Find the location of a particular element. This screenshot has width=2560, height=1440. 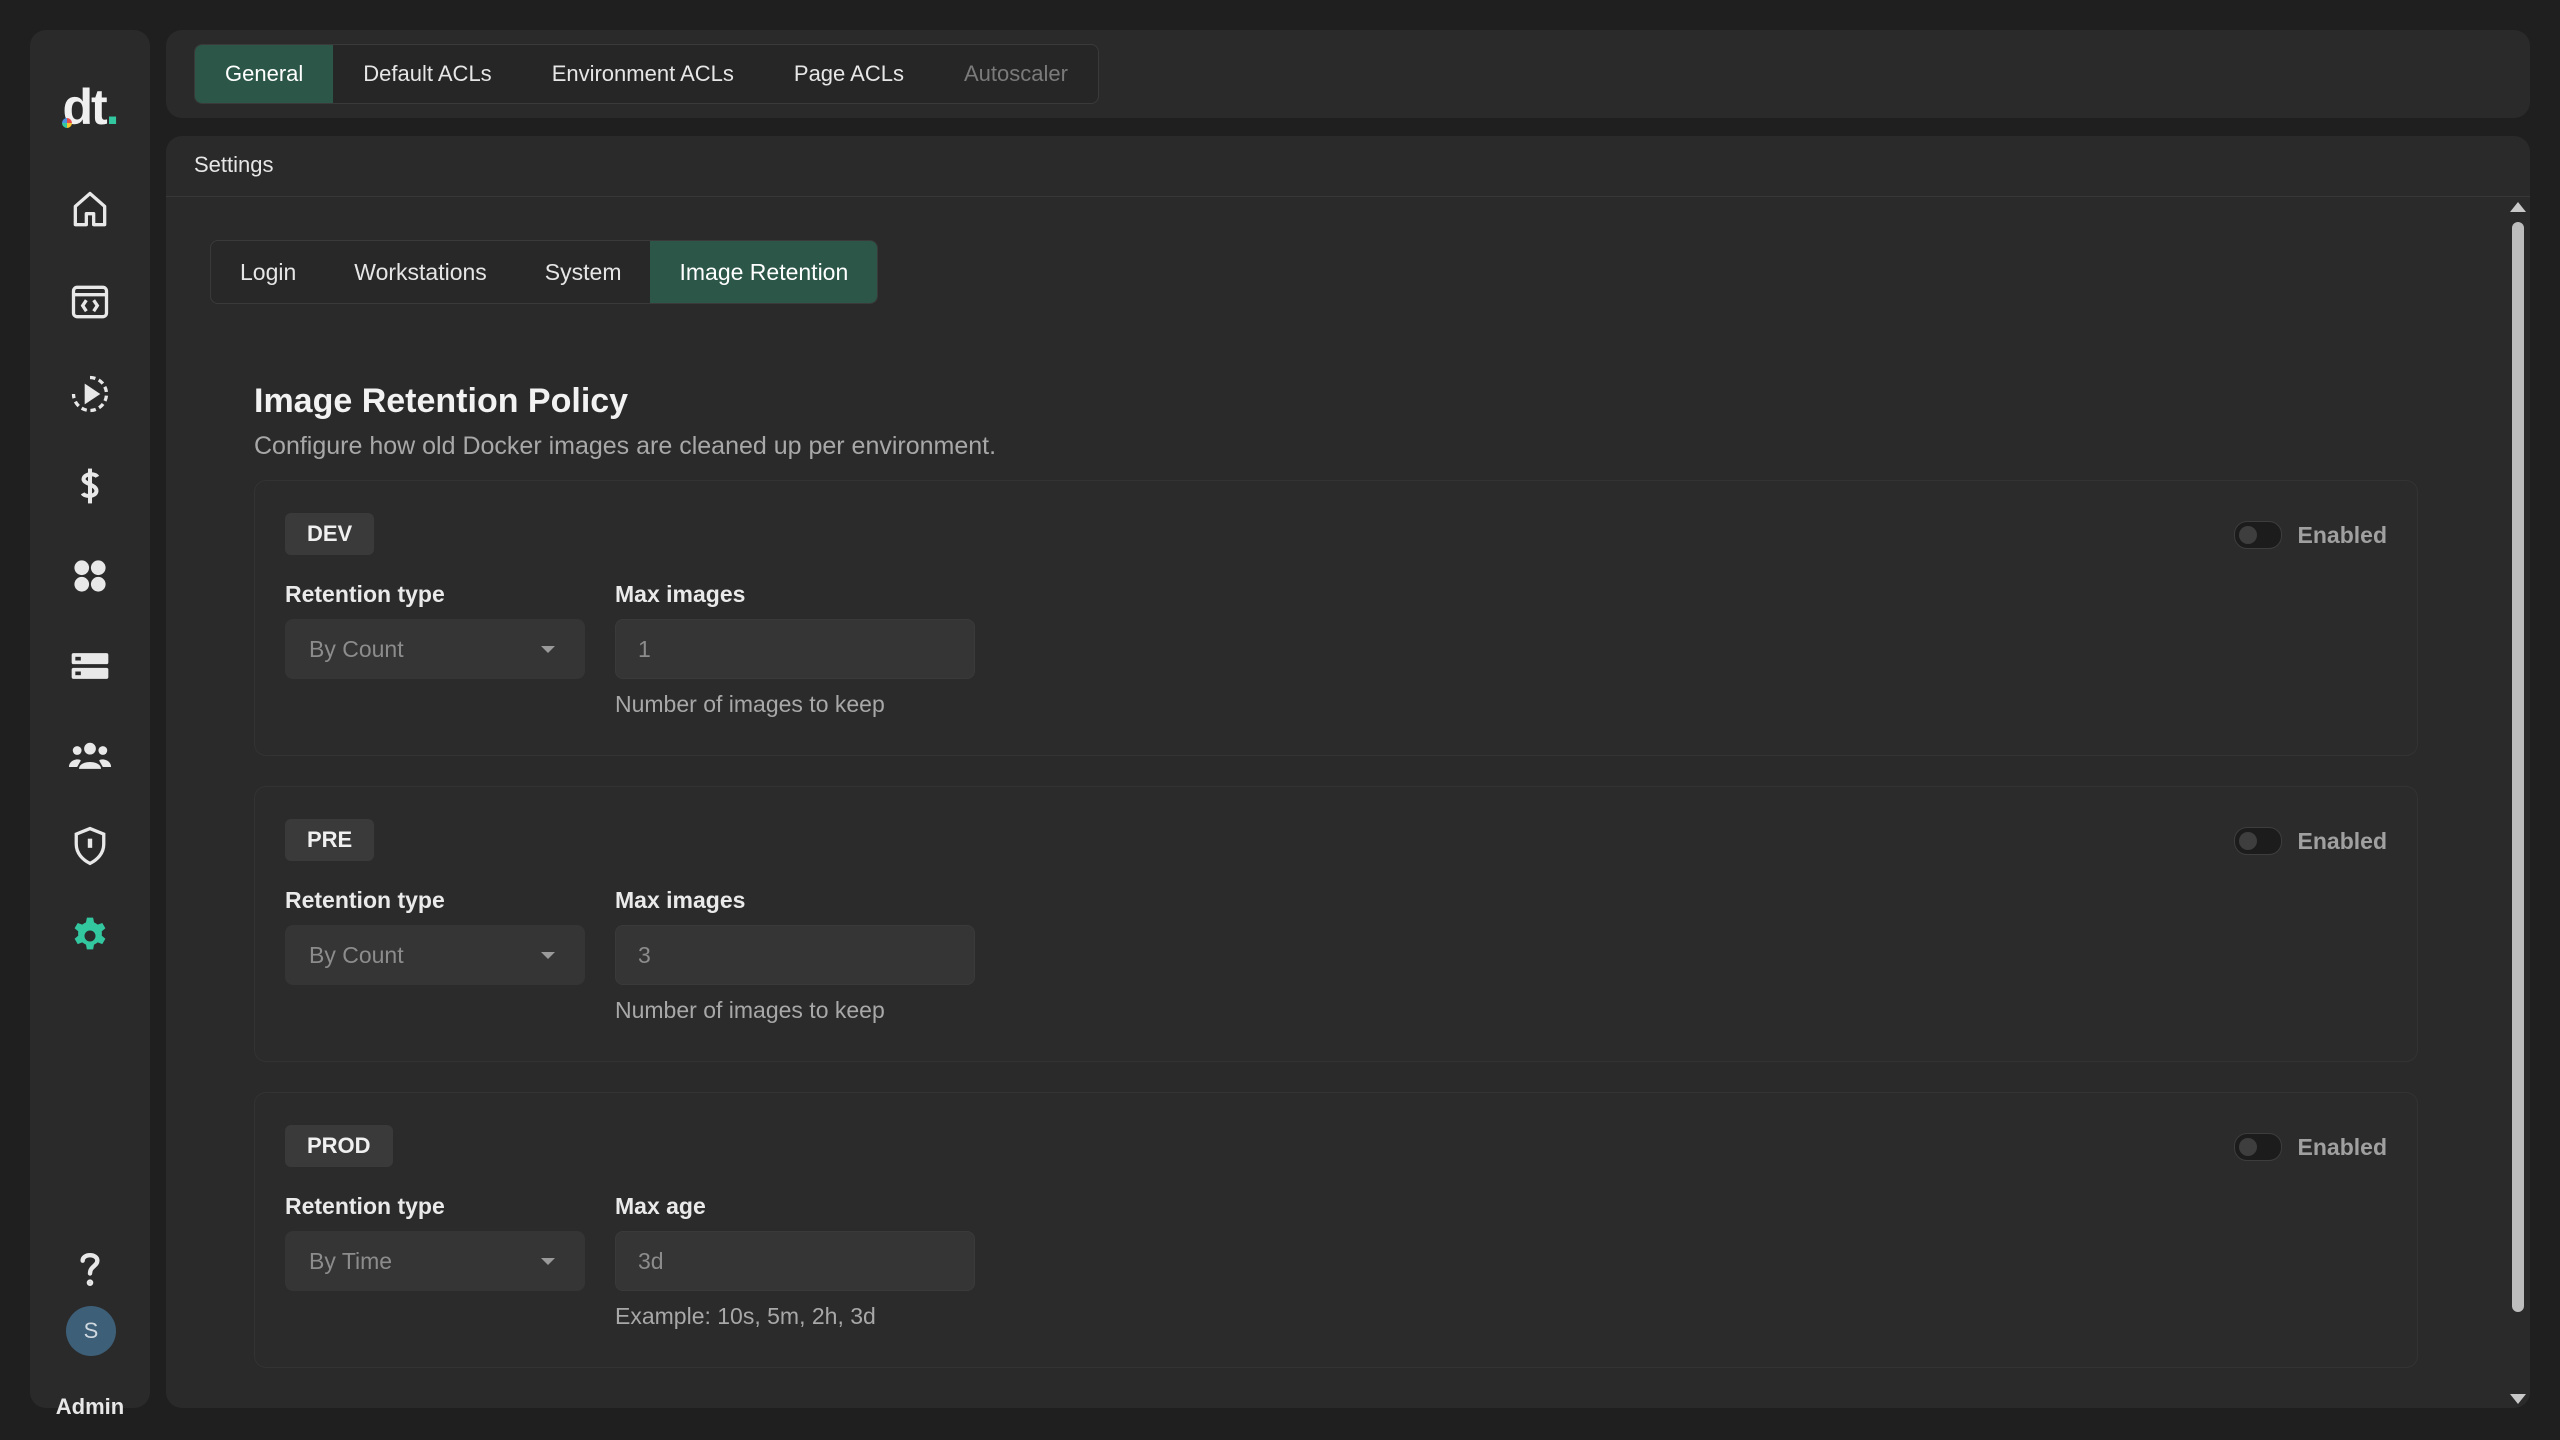

max-images-input: 1 is located at coordinates (795, 649).